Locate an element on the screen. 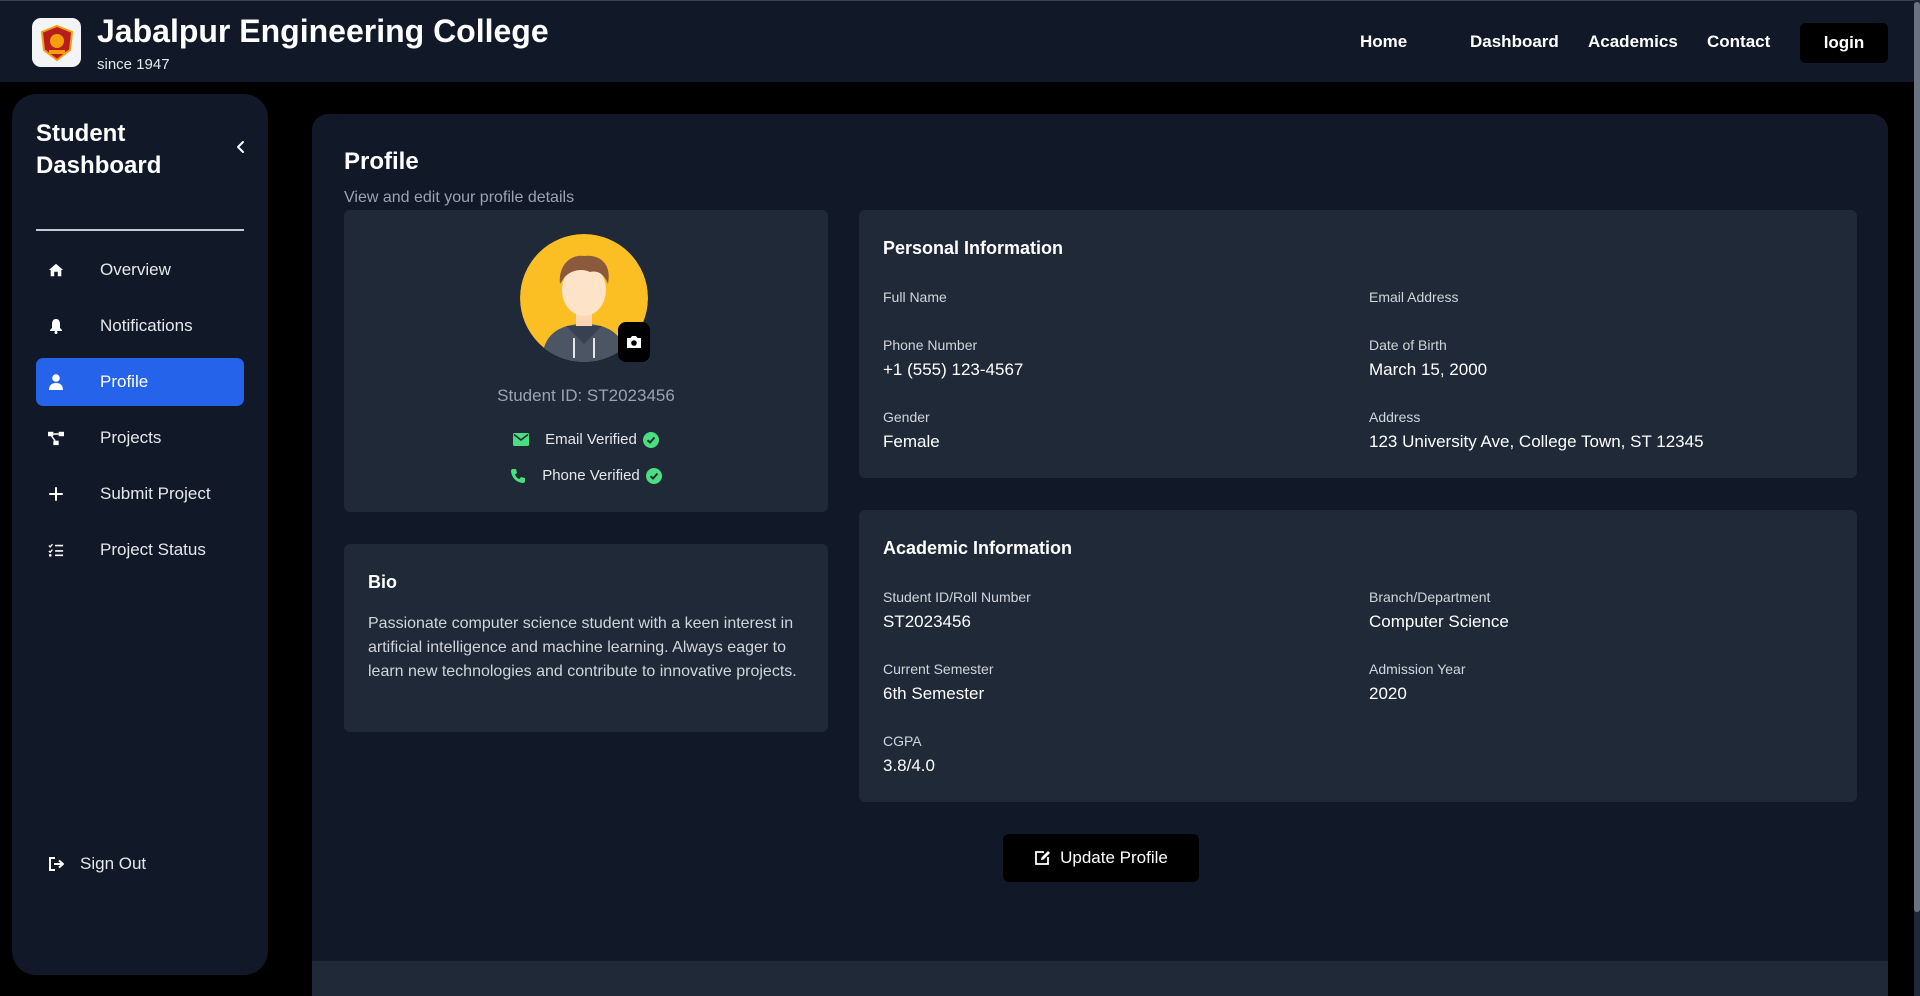 The width and height of the screenshot is (1920, 996). email-verified-row: Email Verified is located at coordinates (586, 439).